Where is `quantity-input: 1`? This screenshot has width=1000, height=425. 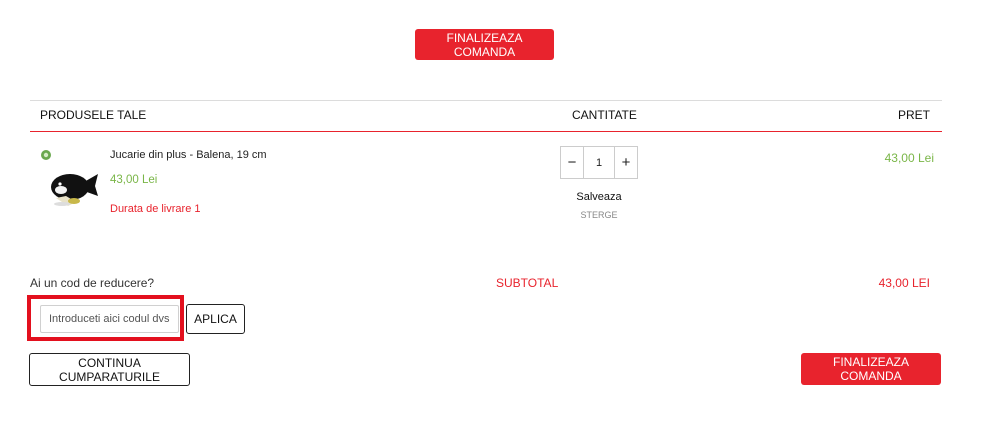 quantity-input: 1 is located at coordinates (599, 162).